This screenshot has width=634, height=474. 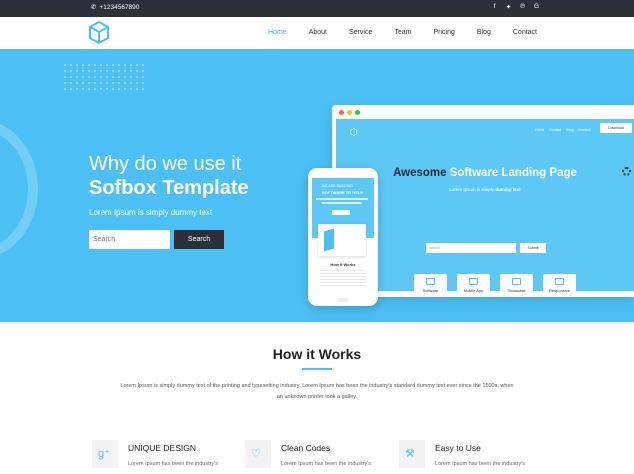 I want to click on section-title: How it Works, so click(x=317, y=354).